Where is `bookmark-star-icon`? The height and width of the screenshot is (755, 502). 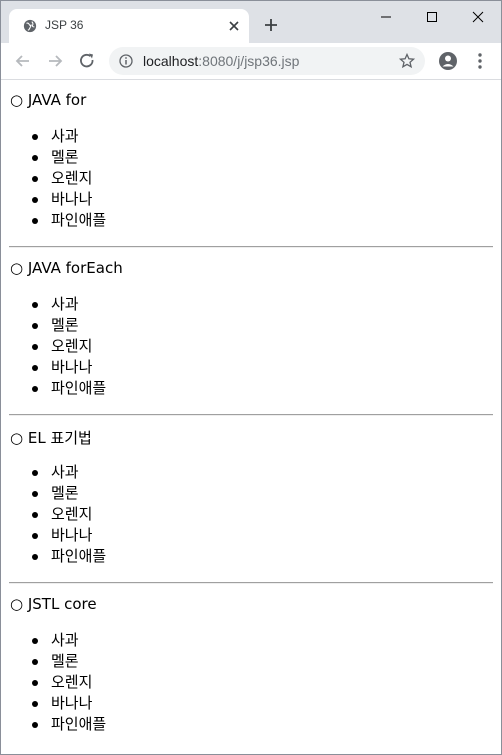 bookmark-star-icon is located at coordinates (407, 61).